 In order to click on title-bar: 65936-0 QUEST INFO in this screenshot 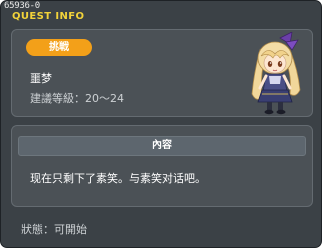, I will do `click(161, 12)`.